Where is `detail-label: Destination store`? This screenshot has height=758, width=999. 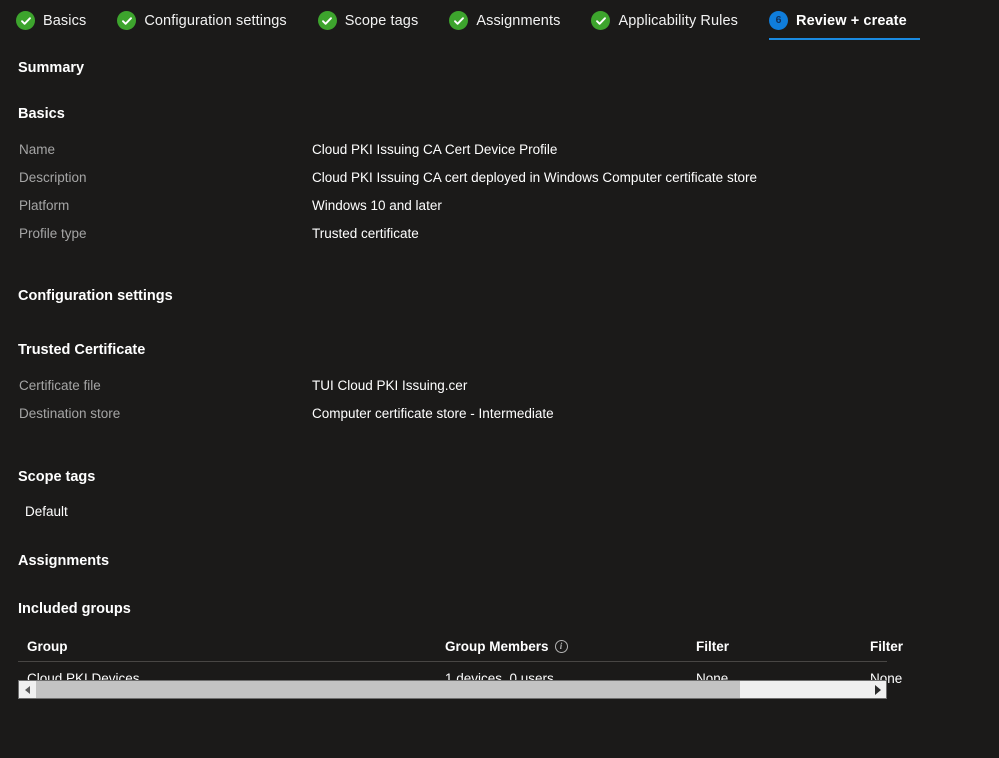 detail-label: Destination store is located at coordinates (70, 413).